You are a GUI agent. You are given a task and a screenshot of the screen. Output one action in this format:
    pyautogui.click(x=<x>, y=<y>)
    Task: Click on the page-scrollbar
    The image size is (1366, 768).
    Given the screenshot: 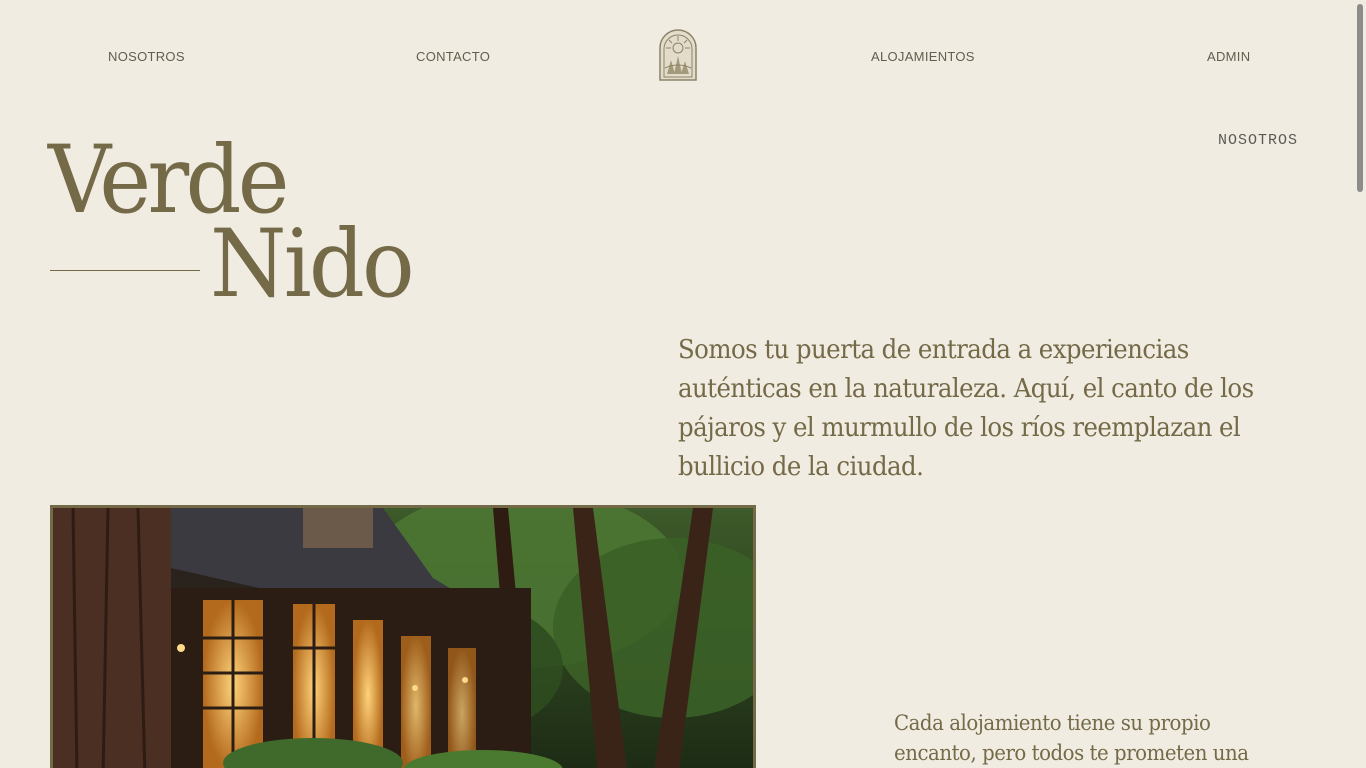 What is the action you would take?
    pyautogui.click(x=1359, y=384)
    